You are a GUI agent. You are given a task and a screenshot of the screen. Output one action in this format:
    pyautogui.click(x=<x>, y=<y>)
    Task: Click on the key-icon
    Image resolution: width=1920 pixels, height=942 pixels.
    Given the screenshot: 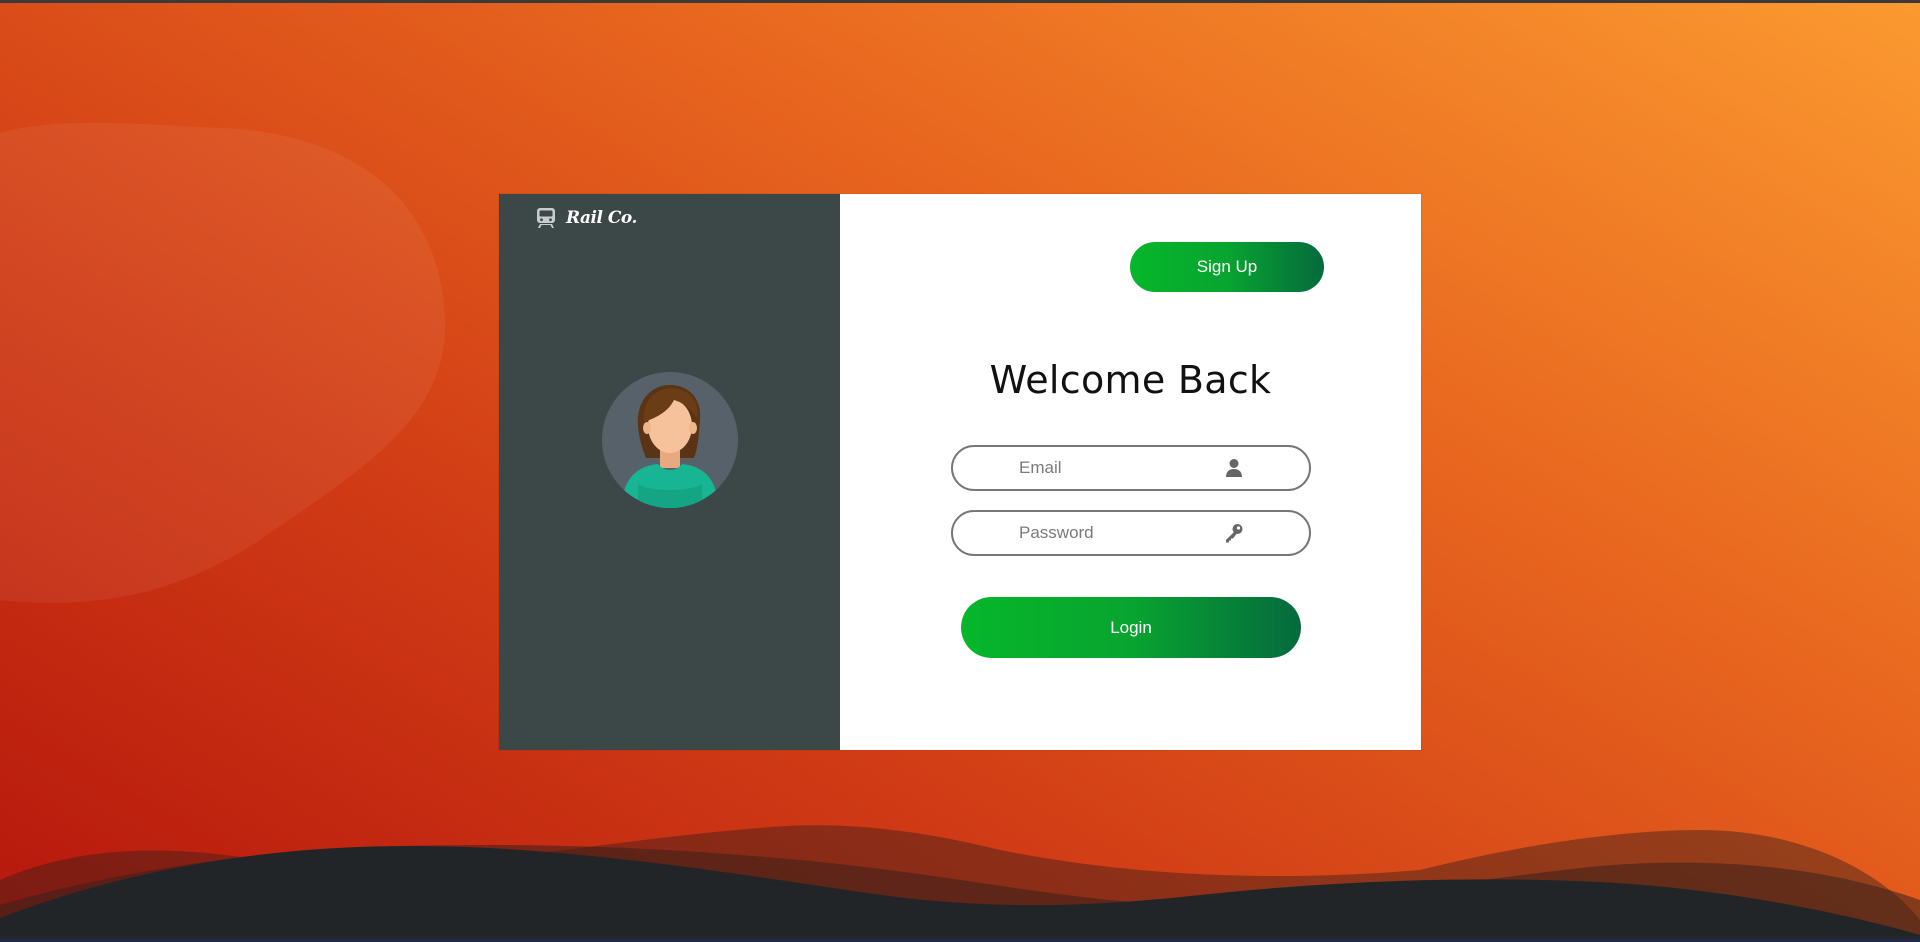 What is the action you would take?
    pyautogui.click(x=1234, y=533)
    